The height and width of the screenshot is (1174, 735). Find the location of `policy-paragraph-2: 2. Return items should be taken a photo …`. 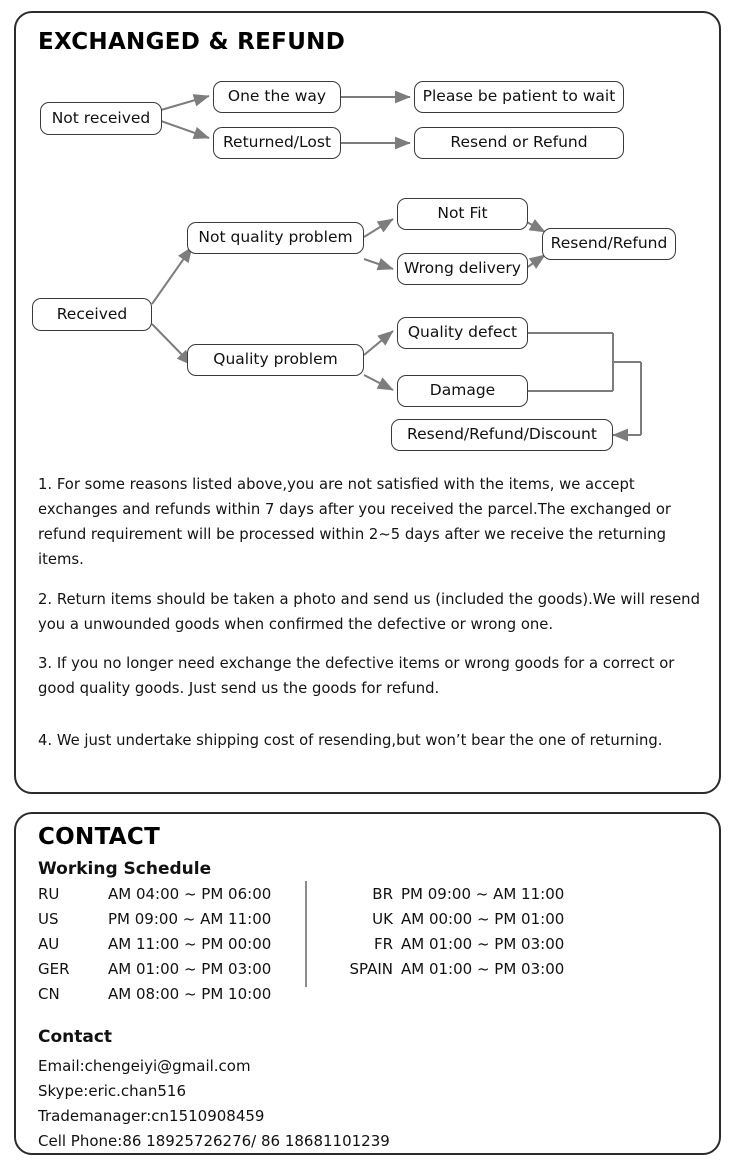

policy-paragraph-2: 2. Return items should be taken a photo … is located at coordinates (369, 612).